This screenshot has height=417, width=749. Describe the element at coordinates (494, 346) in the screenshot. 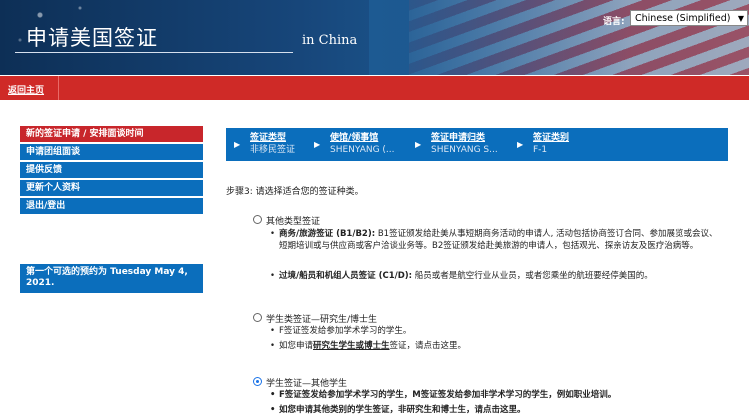

I see `list-item: • 如您申请研究生学生或博士生签证，请点击这里。` at that location.